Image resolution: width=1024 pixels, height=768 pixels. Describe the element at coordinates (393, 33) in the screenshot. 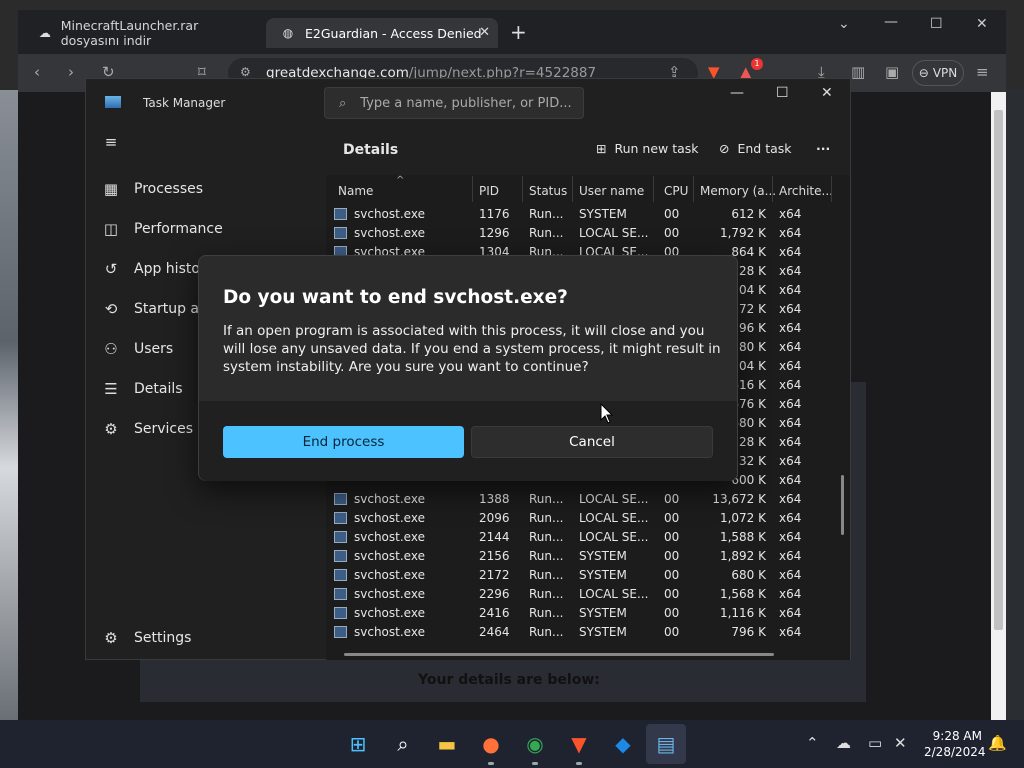

I see `tab-title: E2Guardian - Access Denied` at that location.